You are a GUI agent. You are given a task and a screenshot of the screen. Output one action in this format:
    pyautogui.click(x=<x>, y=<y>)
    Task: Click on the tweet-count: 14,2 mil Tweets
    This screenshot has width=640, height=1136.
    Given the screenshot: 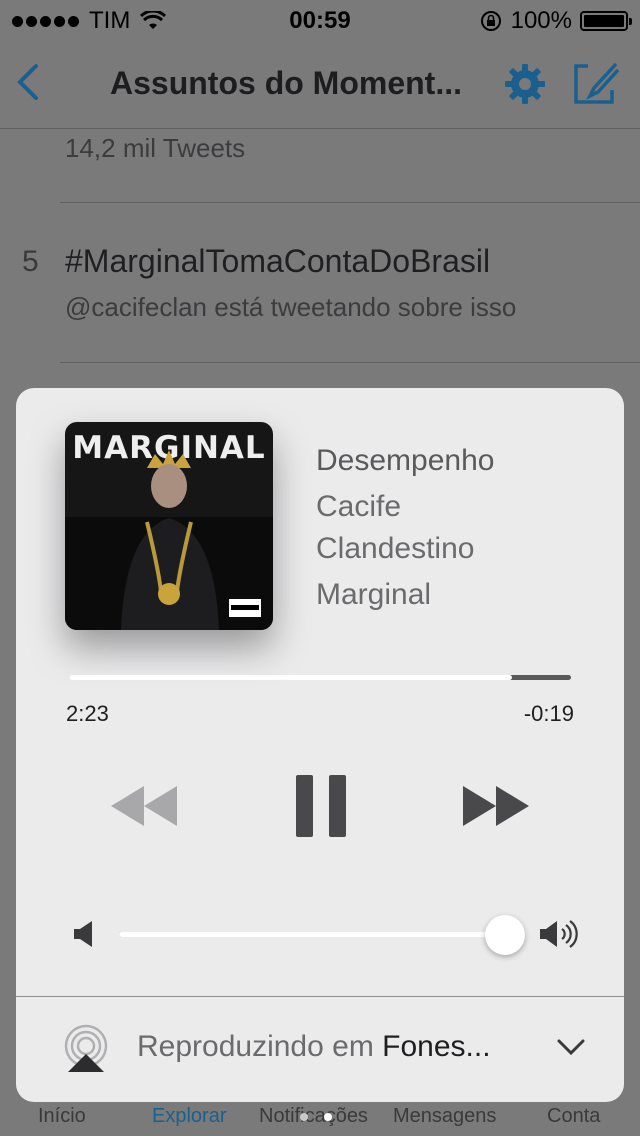 What is the action you would take?
    pyautogui.click(x=155, y=148)
    